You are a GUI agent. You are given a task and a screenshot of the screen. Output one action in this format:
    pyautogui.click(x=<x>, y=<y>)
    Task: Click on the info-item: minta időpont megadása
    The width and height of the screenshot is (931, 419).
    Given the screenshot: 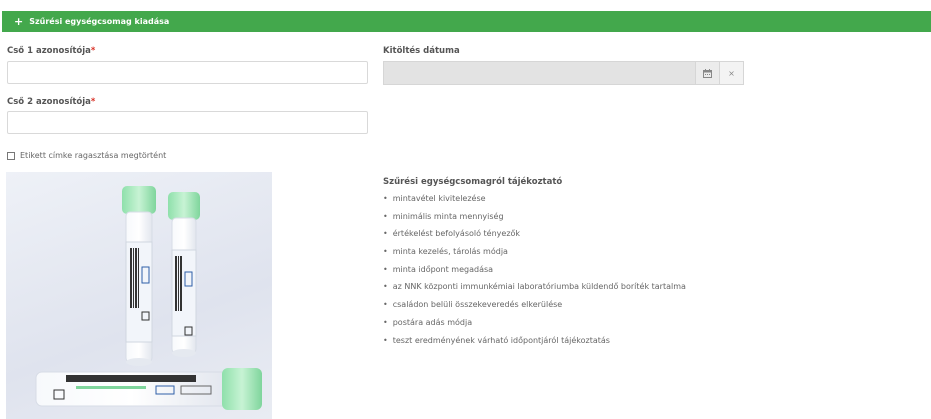 What is the action you would take?
    pyautogui.click(x=534, y=270)
    